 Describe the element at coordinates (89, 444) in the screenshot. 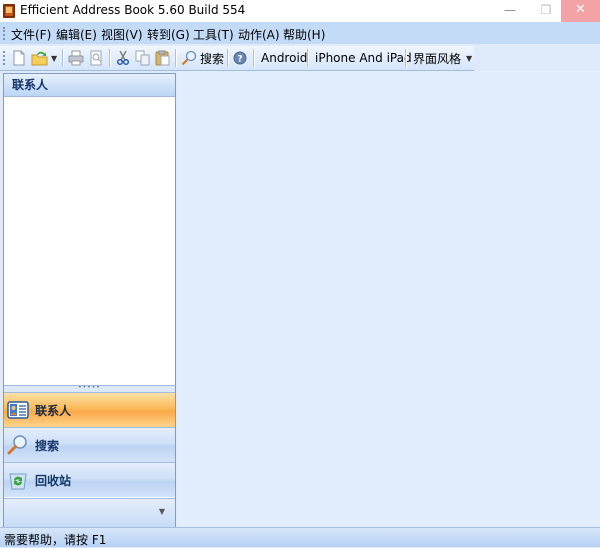

I see `nav-search: 搜索` at that location.